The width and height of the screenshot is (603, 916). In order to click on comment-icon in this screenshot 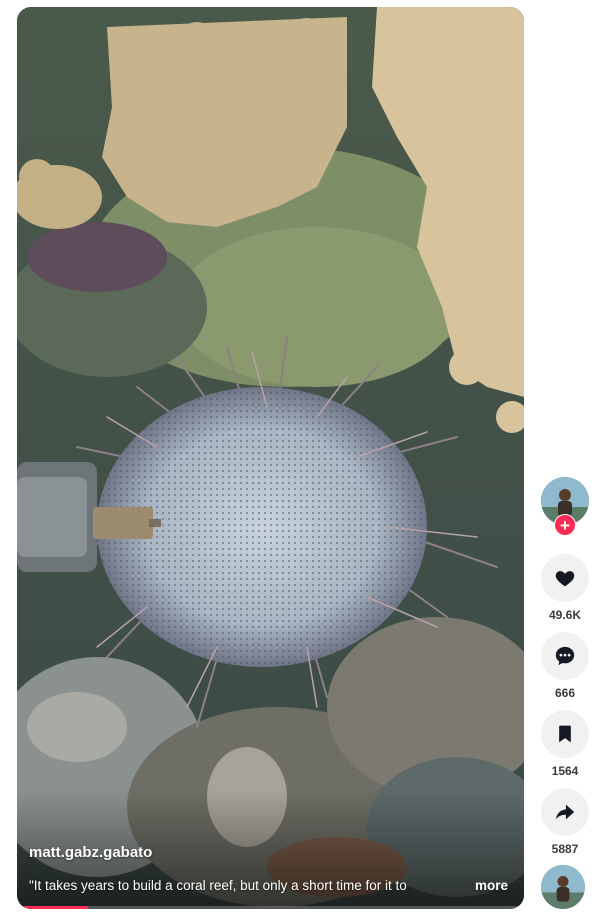, I will do `click(565, 656)`.